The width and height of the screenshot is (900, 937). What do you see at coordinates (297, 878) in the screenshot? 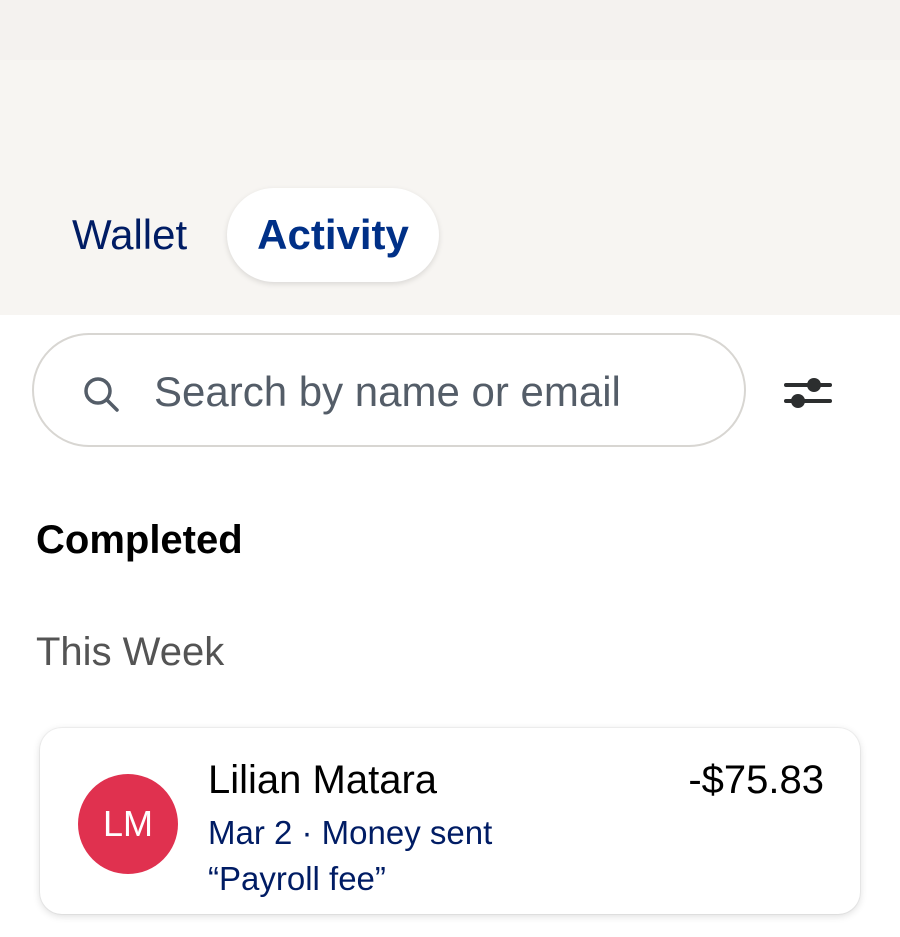
I see `transaction-note: “Payroll fee”` at bounding box center [297, 878].